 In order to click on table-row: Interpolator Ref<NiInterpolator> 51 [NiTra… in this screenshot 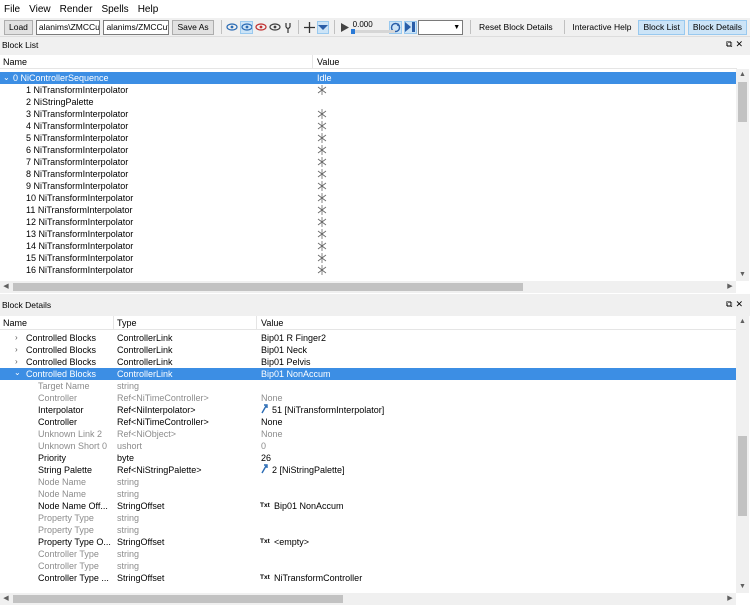, I will do `click(368, 410)`.